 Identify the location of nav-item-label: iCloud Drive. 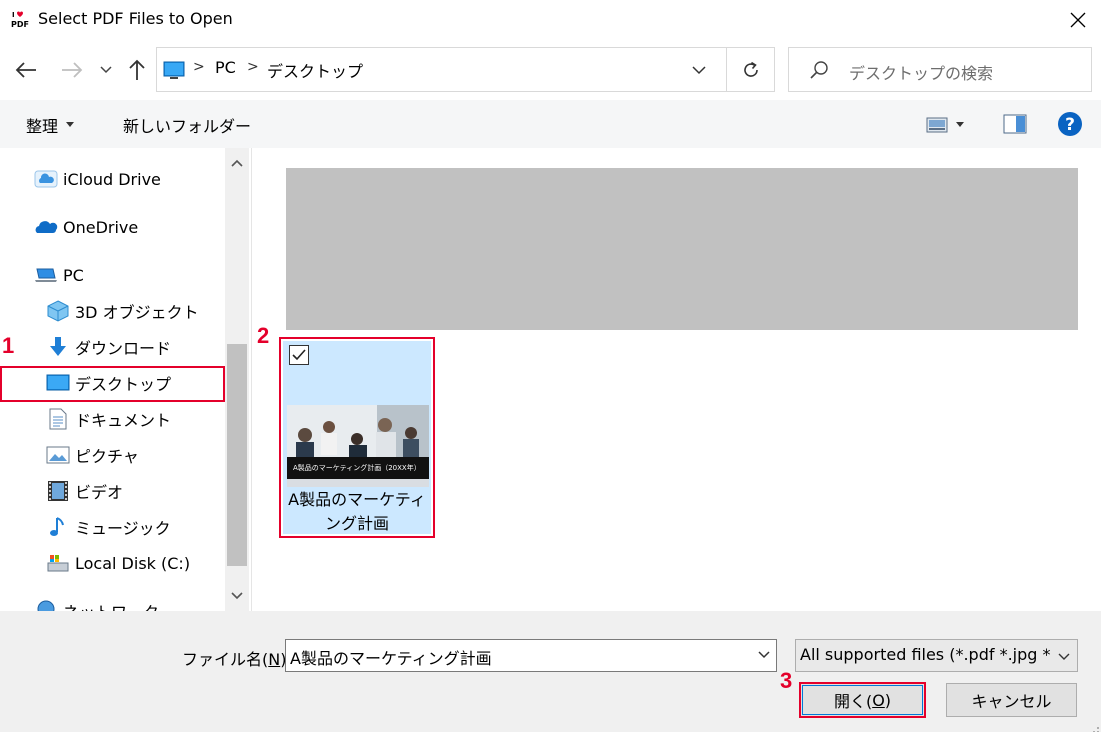
(112, 179).